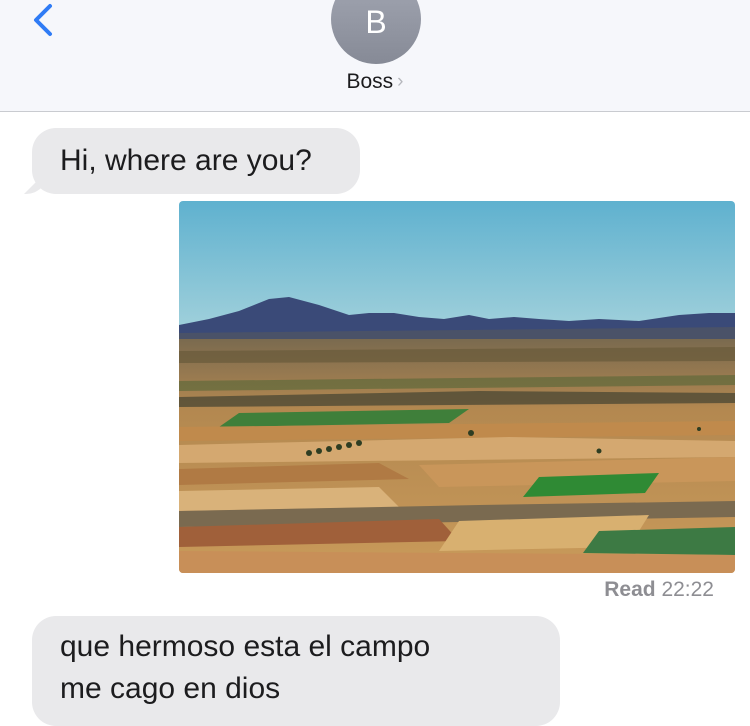  What do you see at coordinates (376, 22) in the screenshot?
I see `avatar-initial: B` at bounding box center [376, 22].